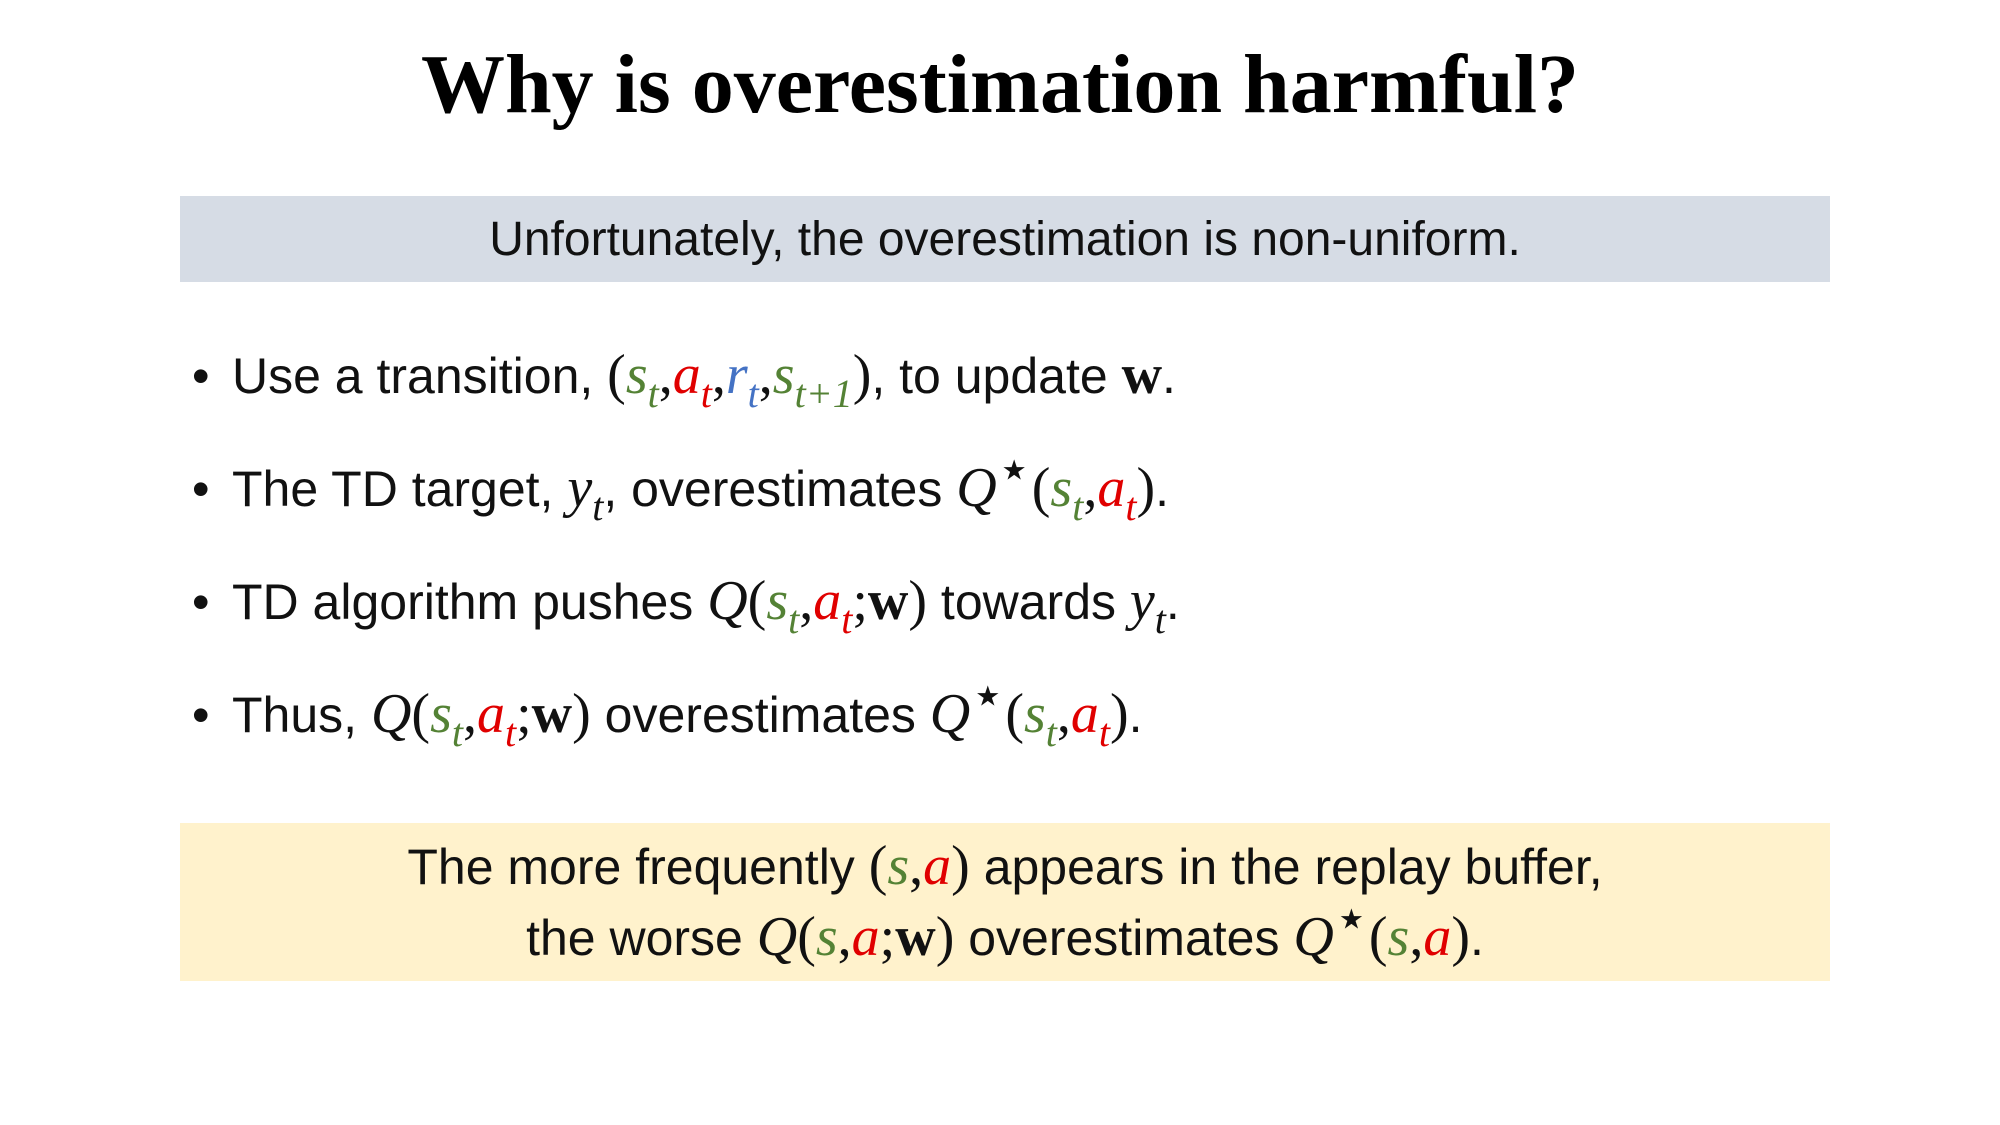 The width and height of the screenshot is (2000, 1125). What do you see at coordinates (996, 376) in the screenshot?
I see `bullet-text: , to update` at bounding box center [996, 376].